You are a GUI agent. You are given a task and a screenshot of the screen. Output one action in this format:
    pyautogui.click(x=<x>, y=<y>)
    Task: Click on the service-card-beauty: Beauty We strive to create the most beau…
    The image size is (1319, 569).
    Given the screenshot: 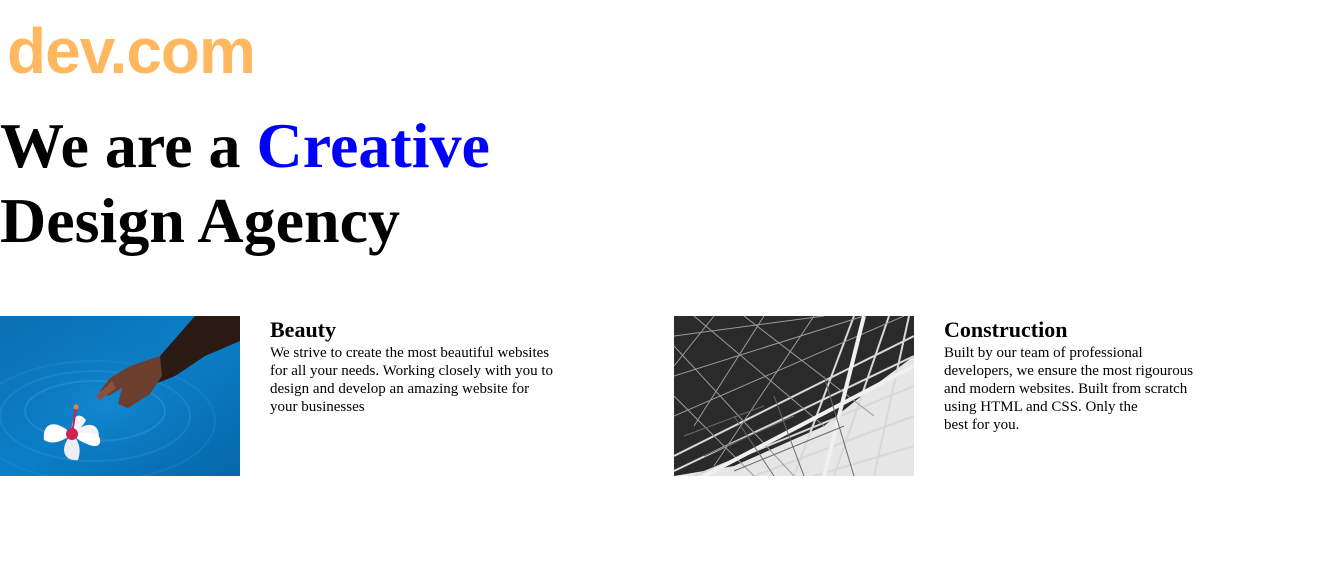 What is the action you would take?
    pyautogui.click(x=300, y=396)
    